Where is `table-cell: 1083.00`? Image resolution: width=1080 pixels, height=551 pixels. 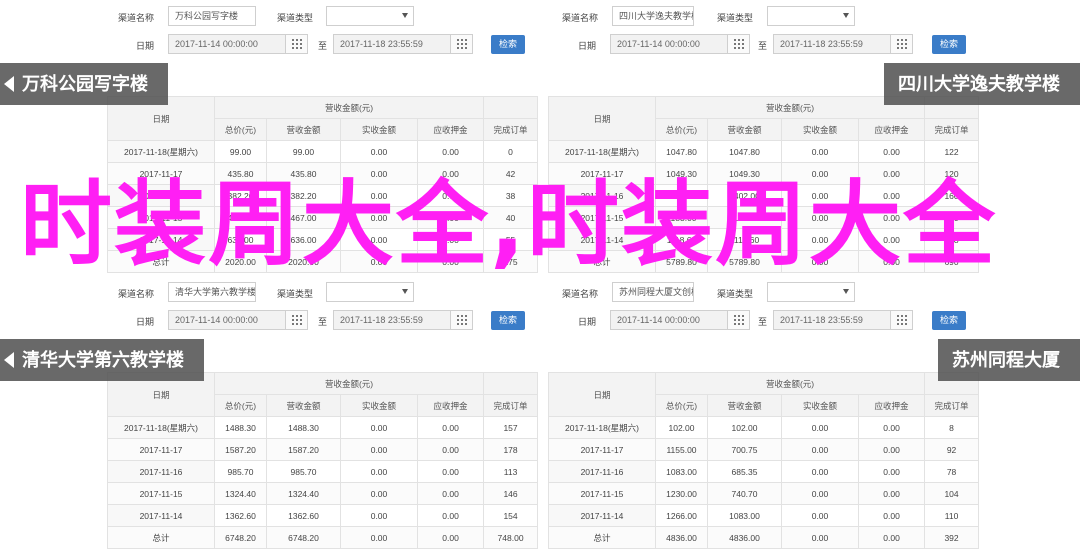 table-cell: 1083.00 is located at coordinates (681, 471).